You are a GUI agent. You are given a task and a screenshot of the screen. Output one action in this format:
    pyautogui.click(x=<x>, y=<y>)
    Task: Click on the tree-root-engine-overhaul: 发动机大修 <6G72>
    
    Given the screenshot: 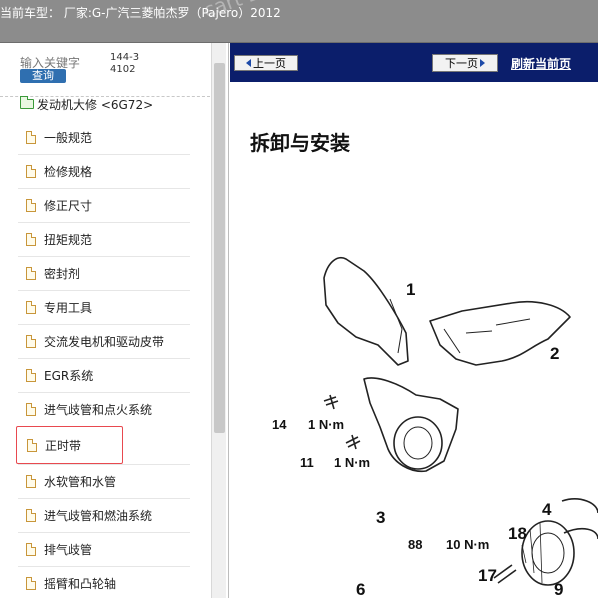 What is the action you would take?
    pyautogui.click(x=86, y=104)
    